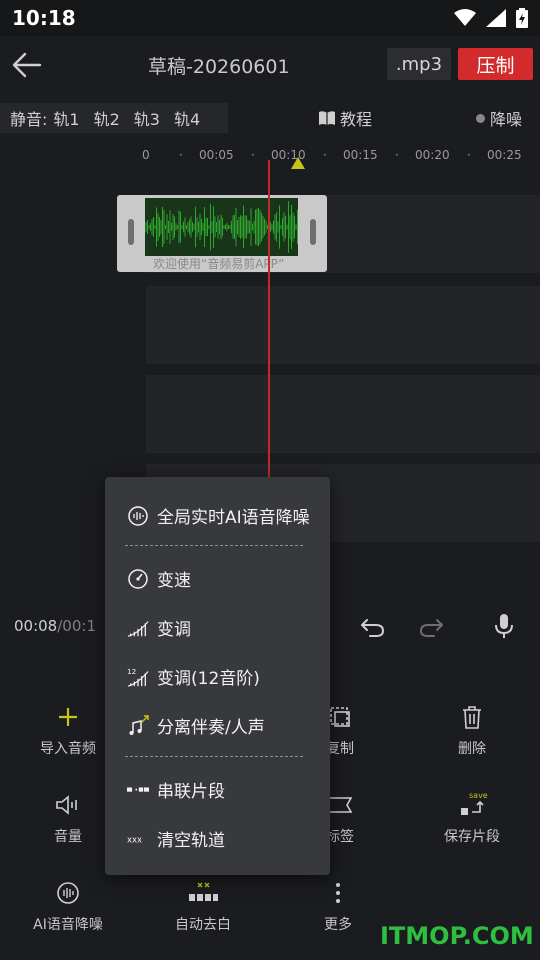  I want to click on ruler-tick: 00:20, so click(432, 155).